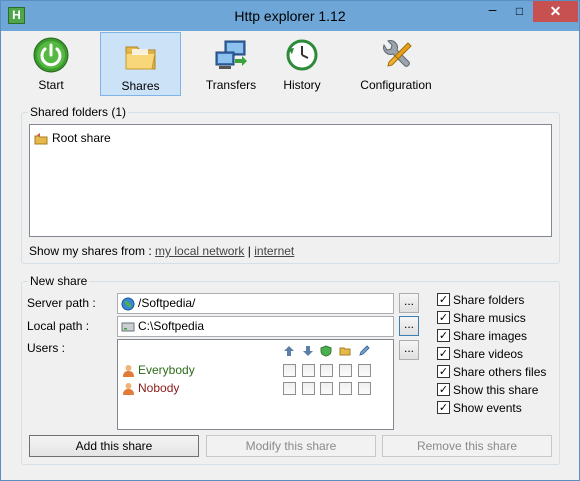 The height and width of the screenshot is (481, 580). I want to click on transfers-tool-button: Transfers, so click(231, 64).